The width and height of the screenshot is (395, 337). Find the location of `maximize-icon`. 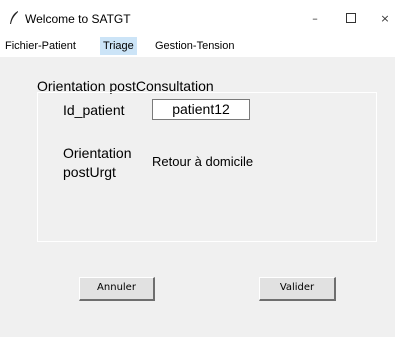

maximize-icon is located at coordinates (351, 18).